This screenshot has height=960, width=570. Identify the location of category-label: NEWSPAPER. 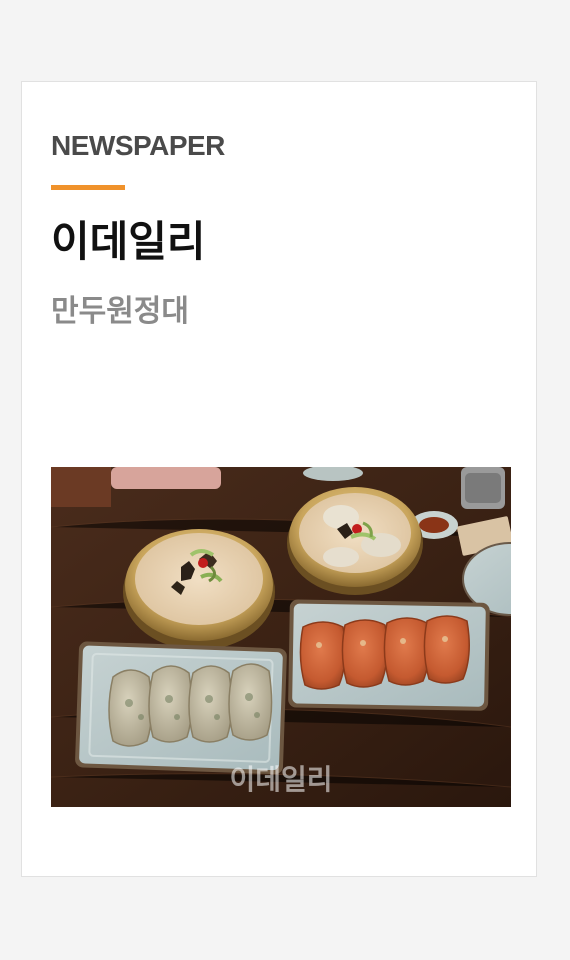
(138, 145).